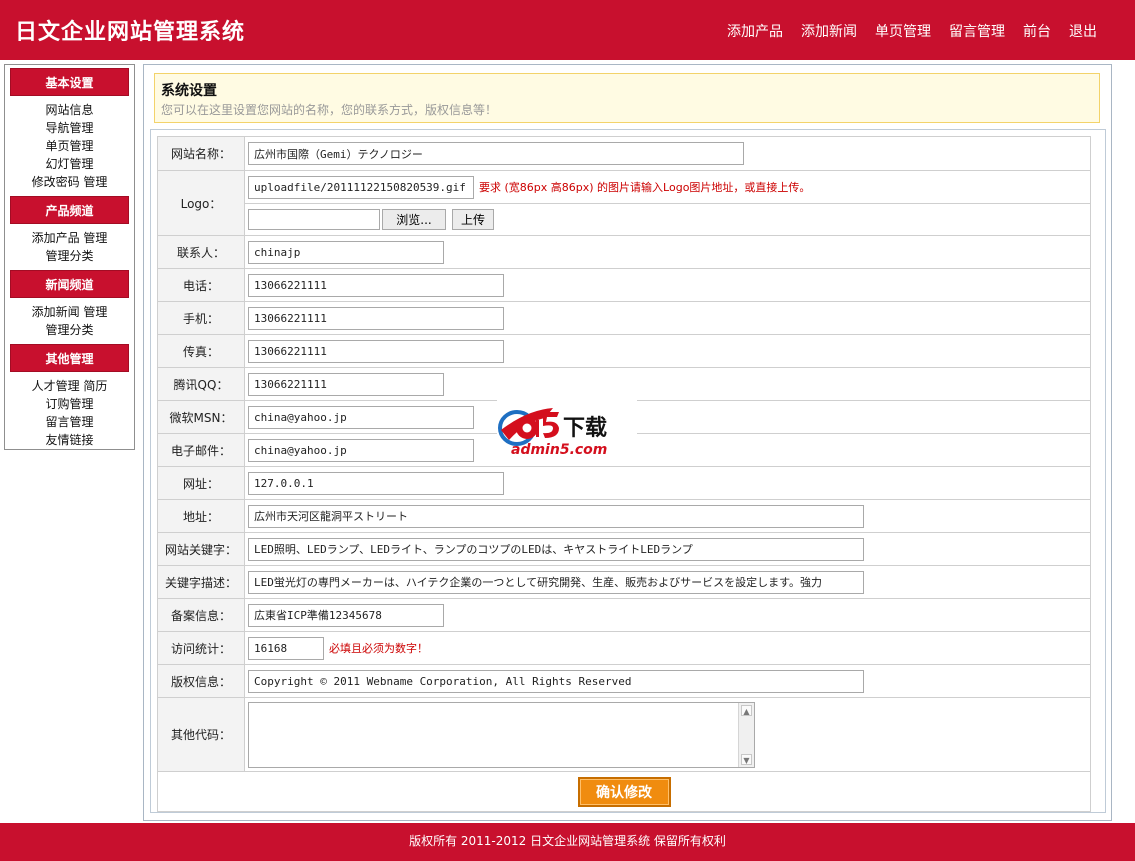  What do you see at coordinates (69, 210) in the screenshot?
I see `sidebar-head-products: 产品频道` at bounding box center [69, 210].